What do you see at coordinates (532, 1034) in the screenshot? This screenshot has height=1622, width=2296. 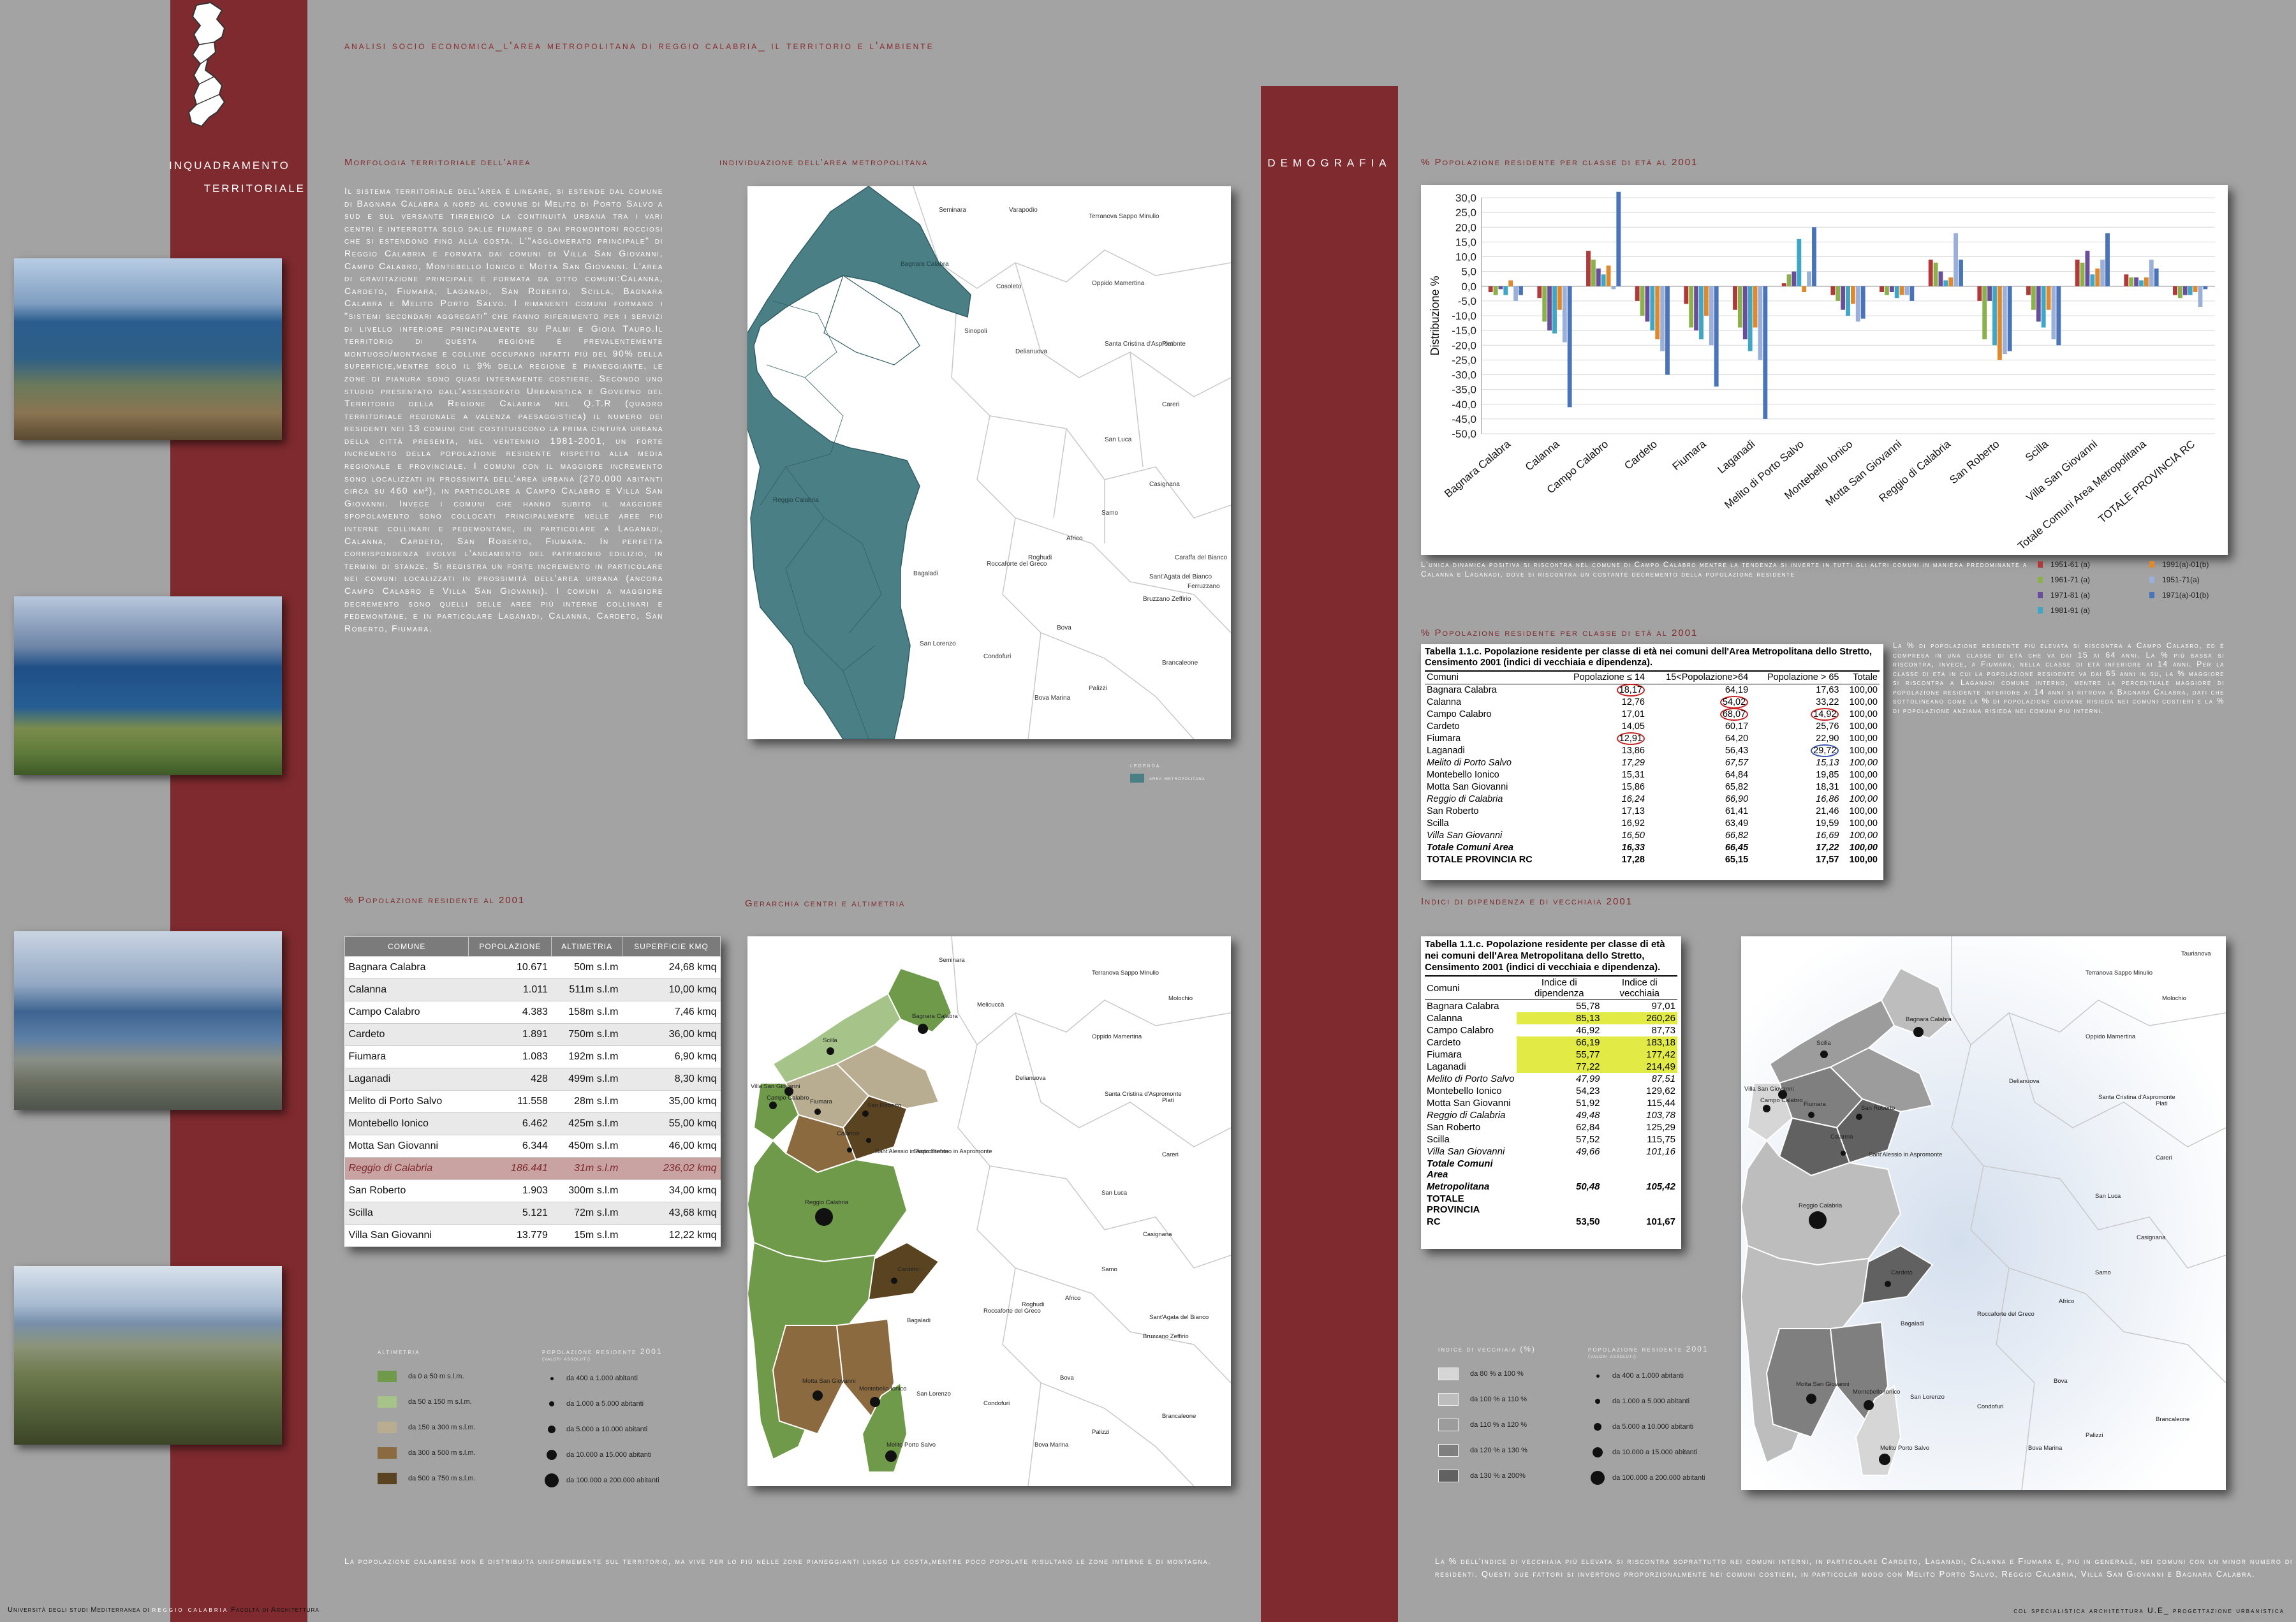 I see `table-row: Cardeto 1.891 750m s.l.m 36,00 kmq` at bounding box center [532, 1034].